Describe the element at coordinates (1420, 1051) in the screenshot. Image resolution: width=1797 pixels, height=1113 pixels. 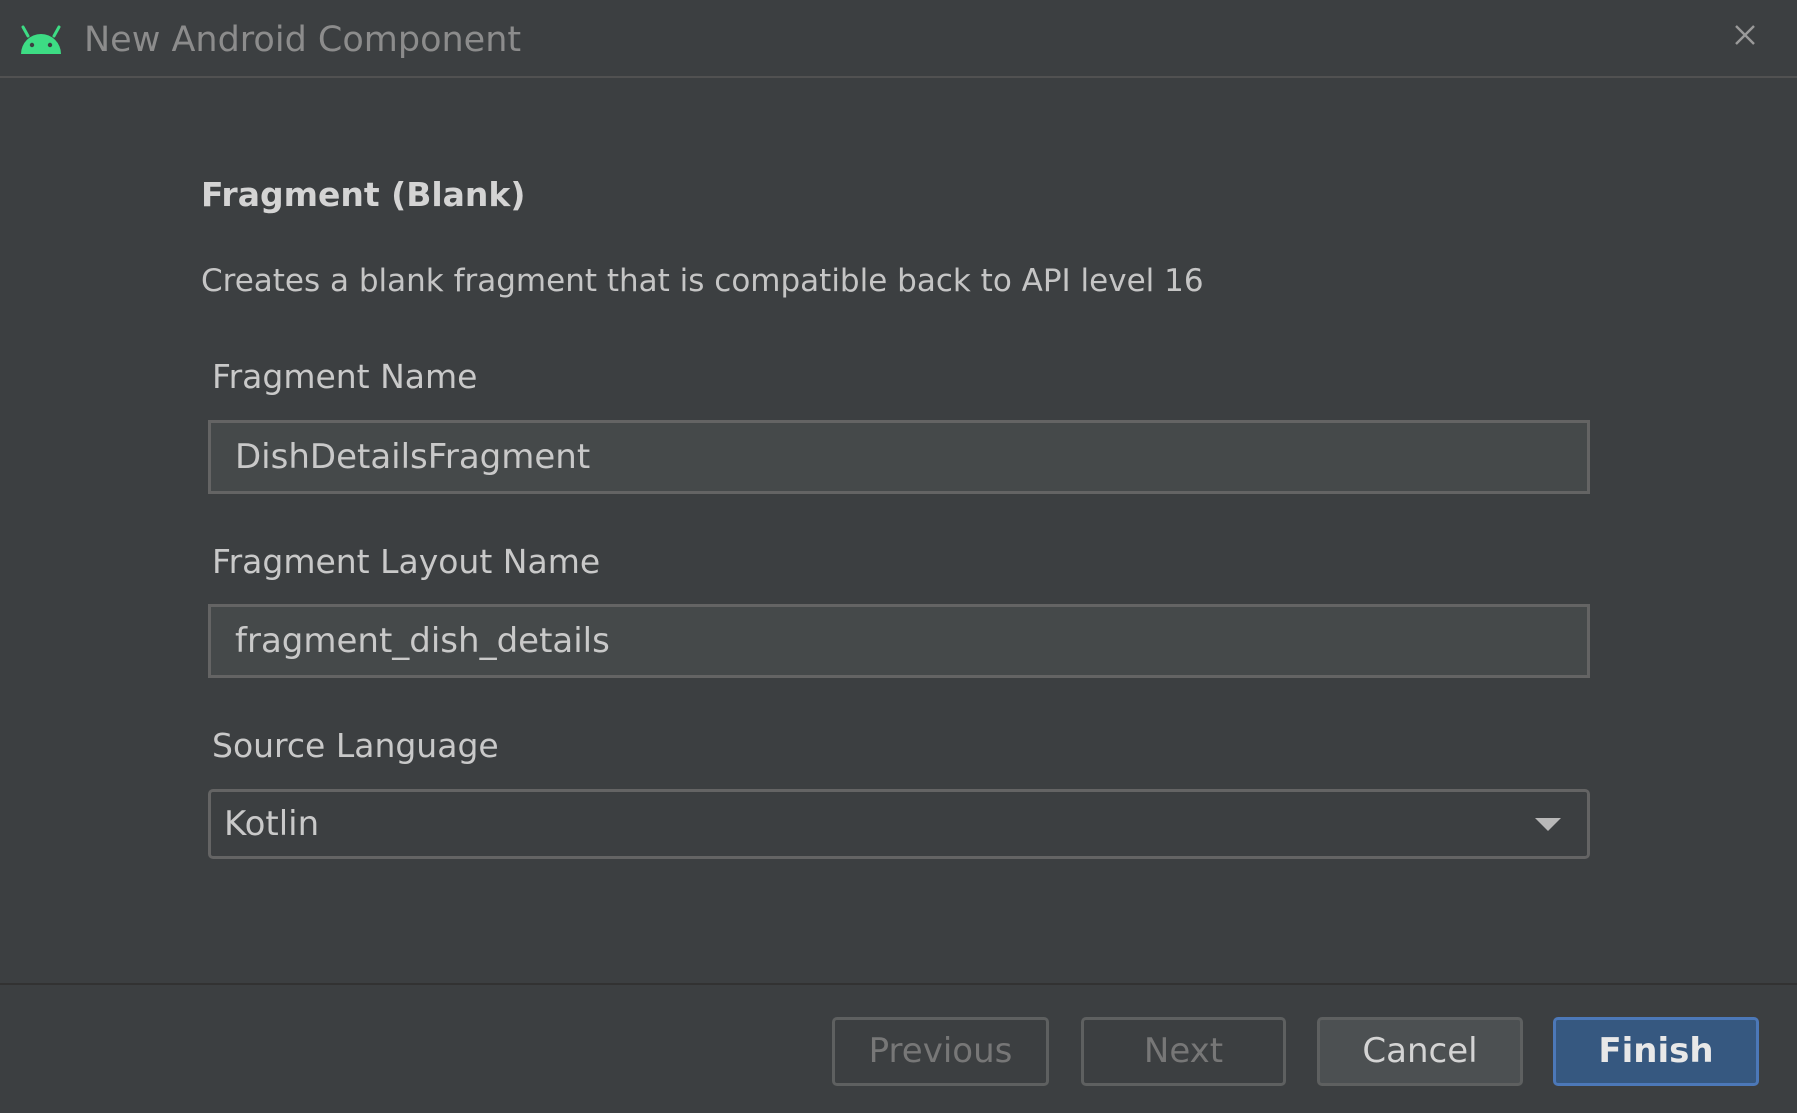
I see `cancel-button: Cancel` at that location.